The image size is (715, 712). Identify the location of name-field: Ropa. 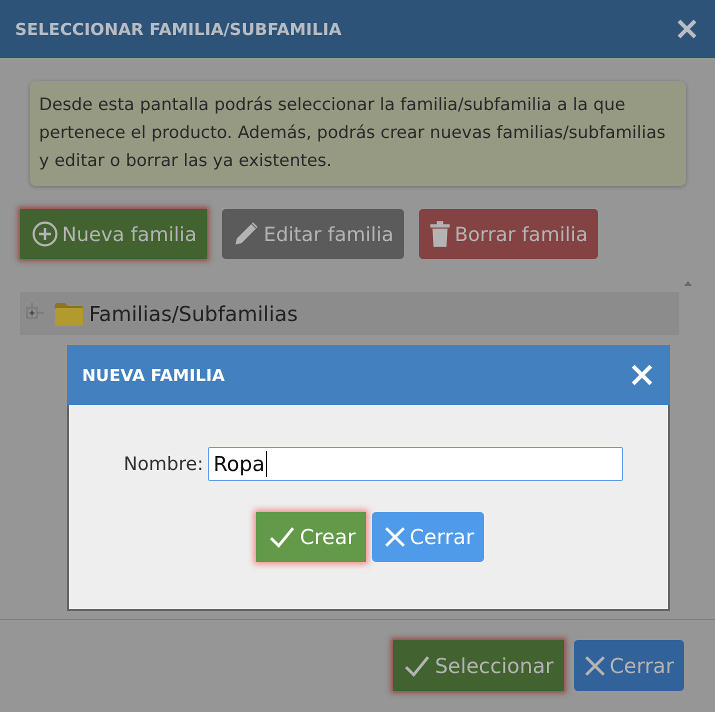
(416, 464).